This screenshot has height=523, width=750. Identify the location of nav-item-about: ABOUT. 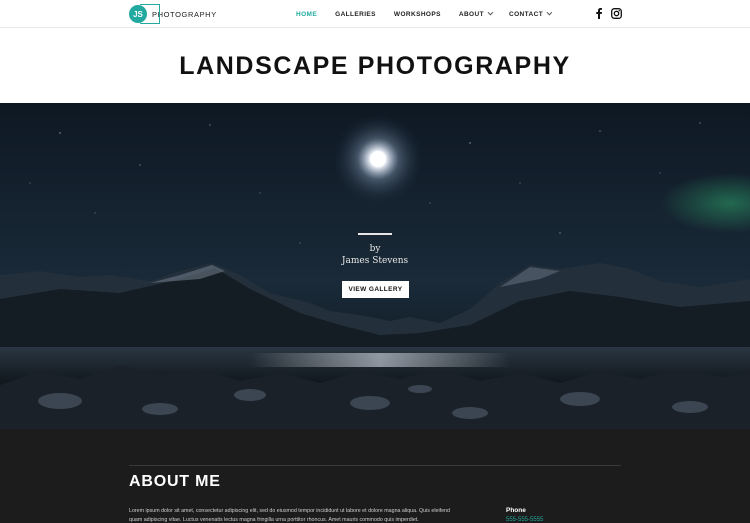
(476, 13).